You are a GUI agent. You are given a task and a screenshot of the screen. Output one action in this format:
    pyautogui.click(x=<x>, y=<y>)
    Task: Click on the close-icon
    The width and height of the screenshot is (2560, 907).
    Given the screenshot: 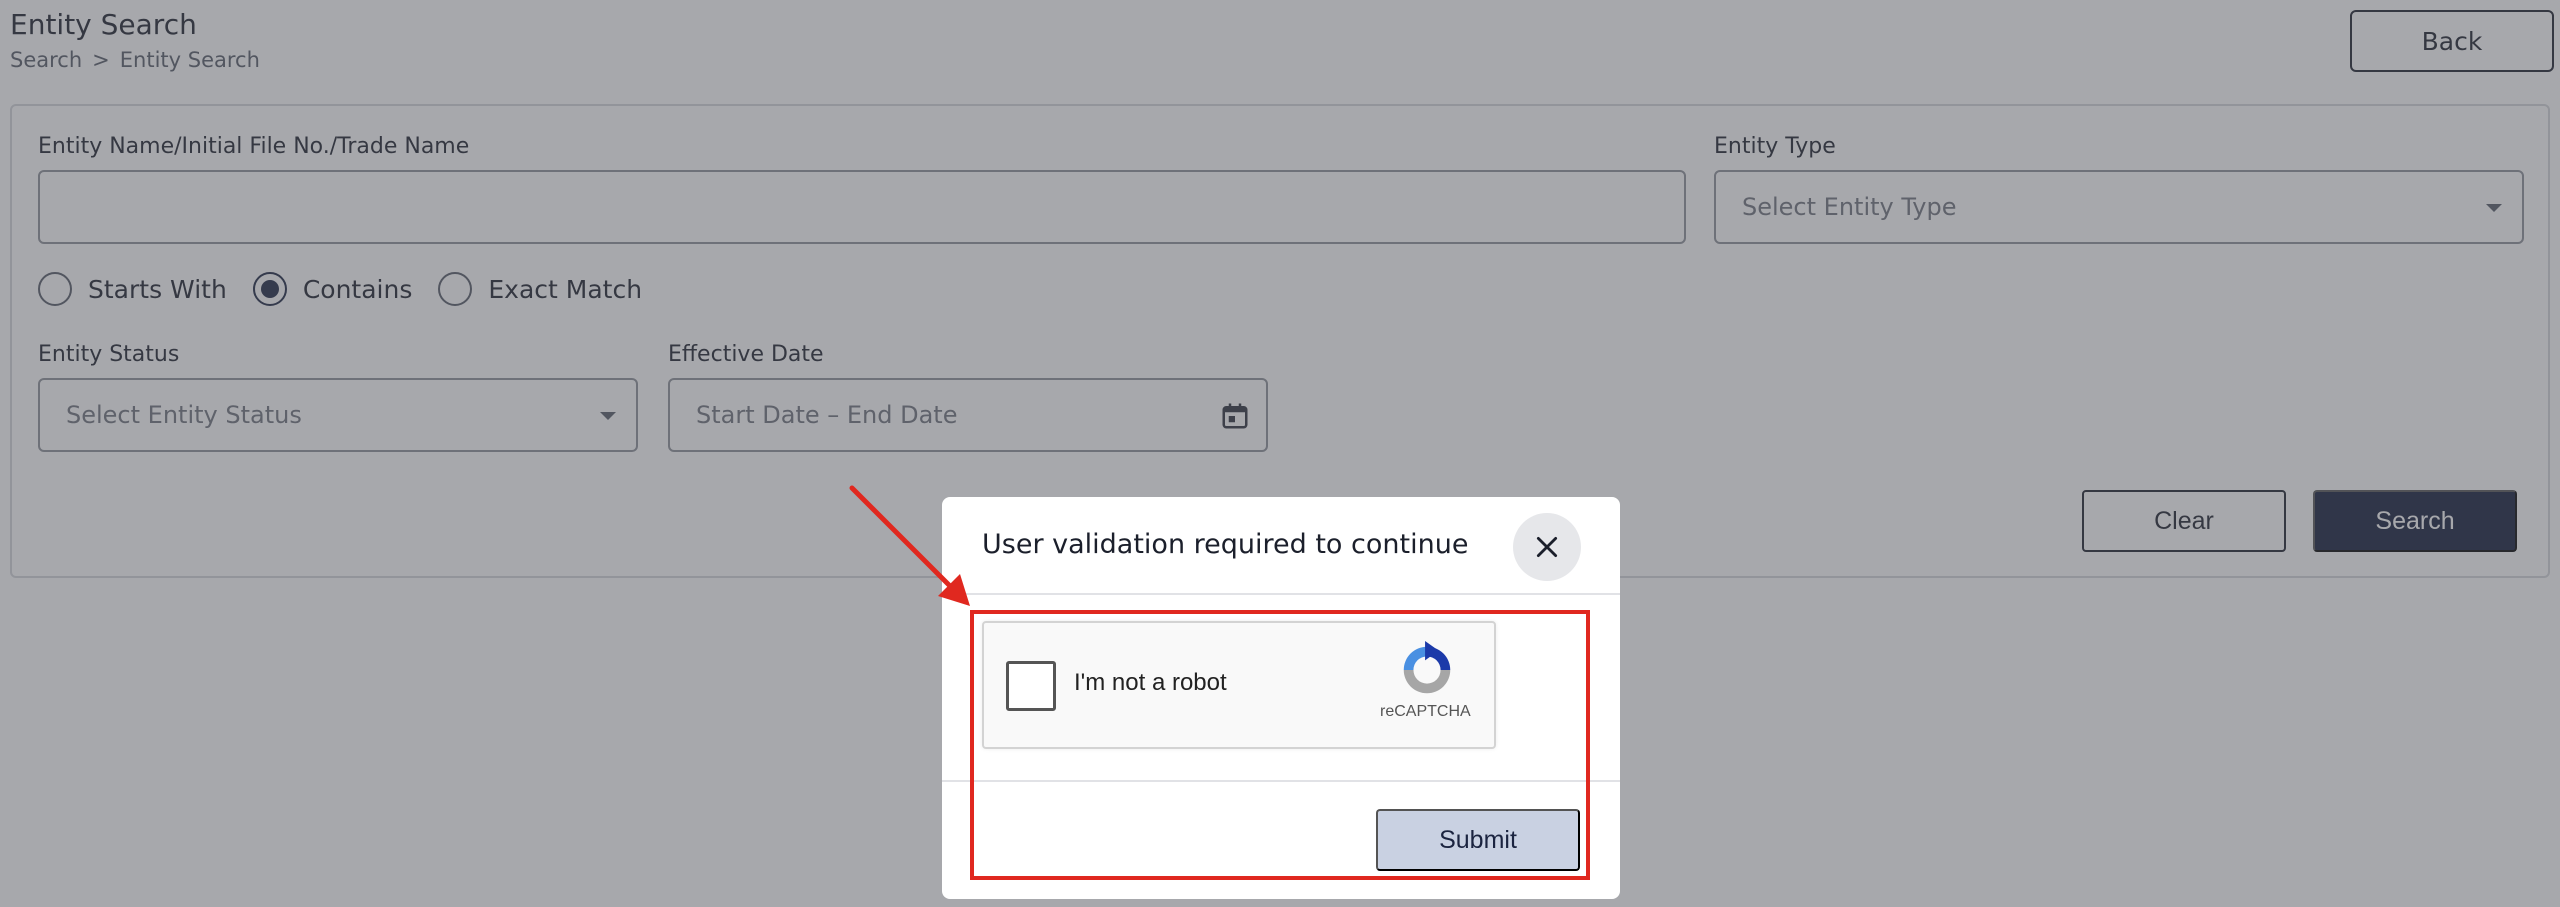 What is the action you would take?
    pyautogui.click(x=1547, y=547)
    